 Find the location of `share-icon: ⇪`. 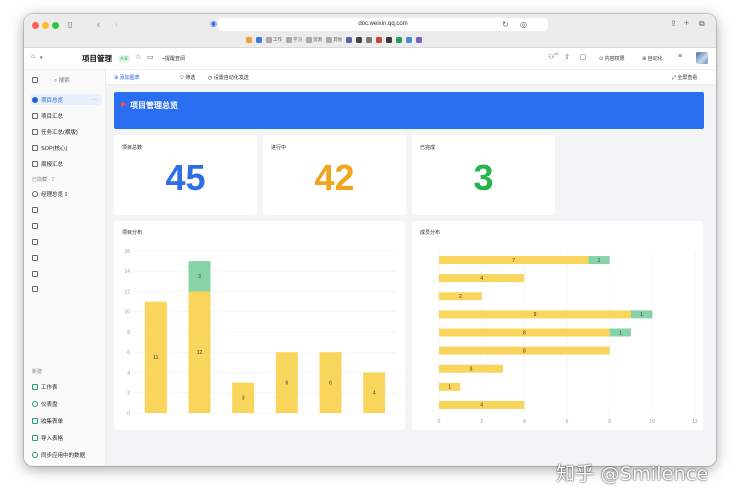

share-icon: ⇪ is located at coordinates (673, 24).